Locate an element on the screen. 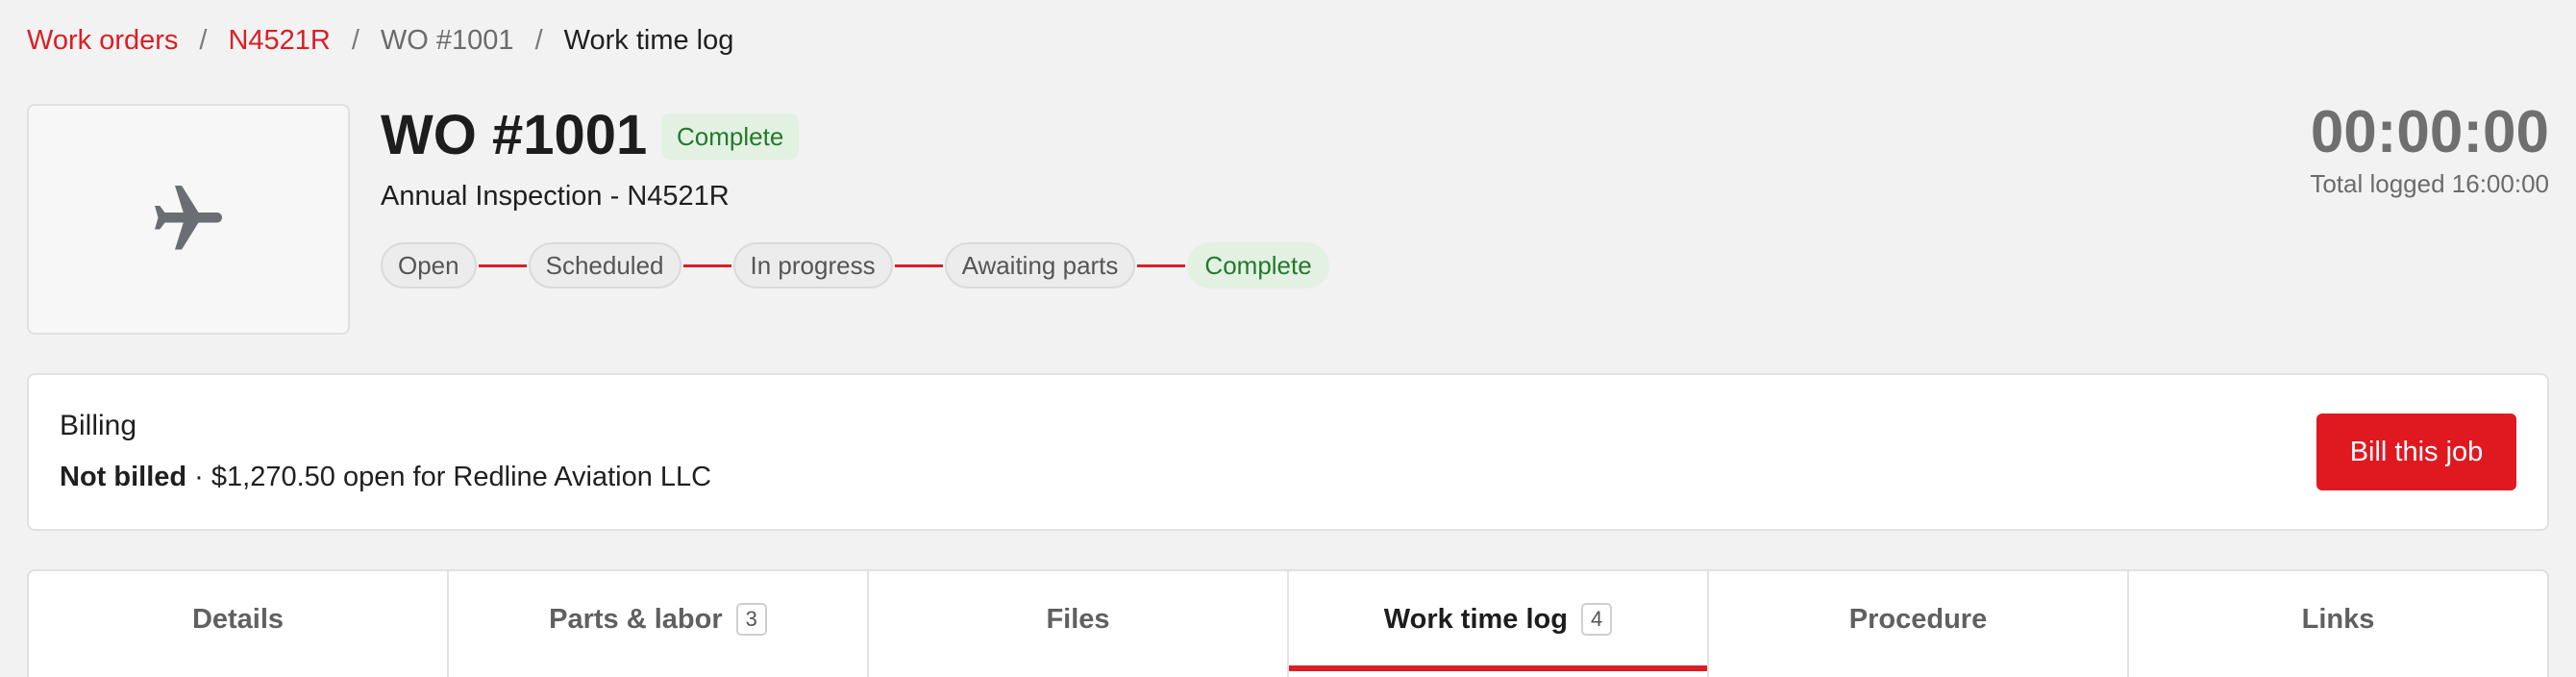 This screenshot has width=2576, height=677. page-title: WO #1001 is located at coordinates (514, 135).